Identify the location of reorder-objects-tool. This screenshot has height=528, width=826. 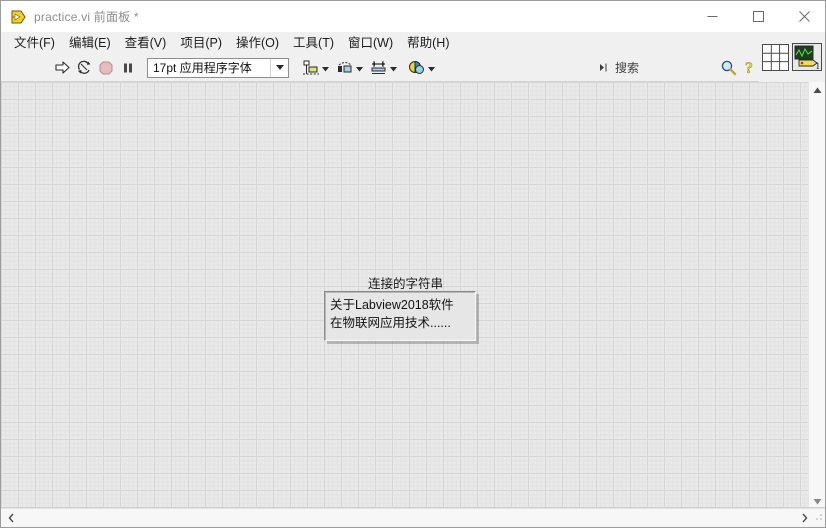
(421, 68).